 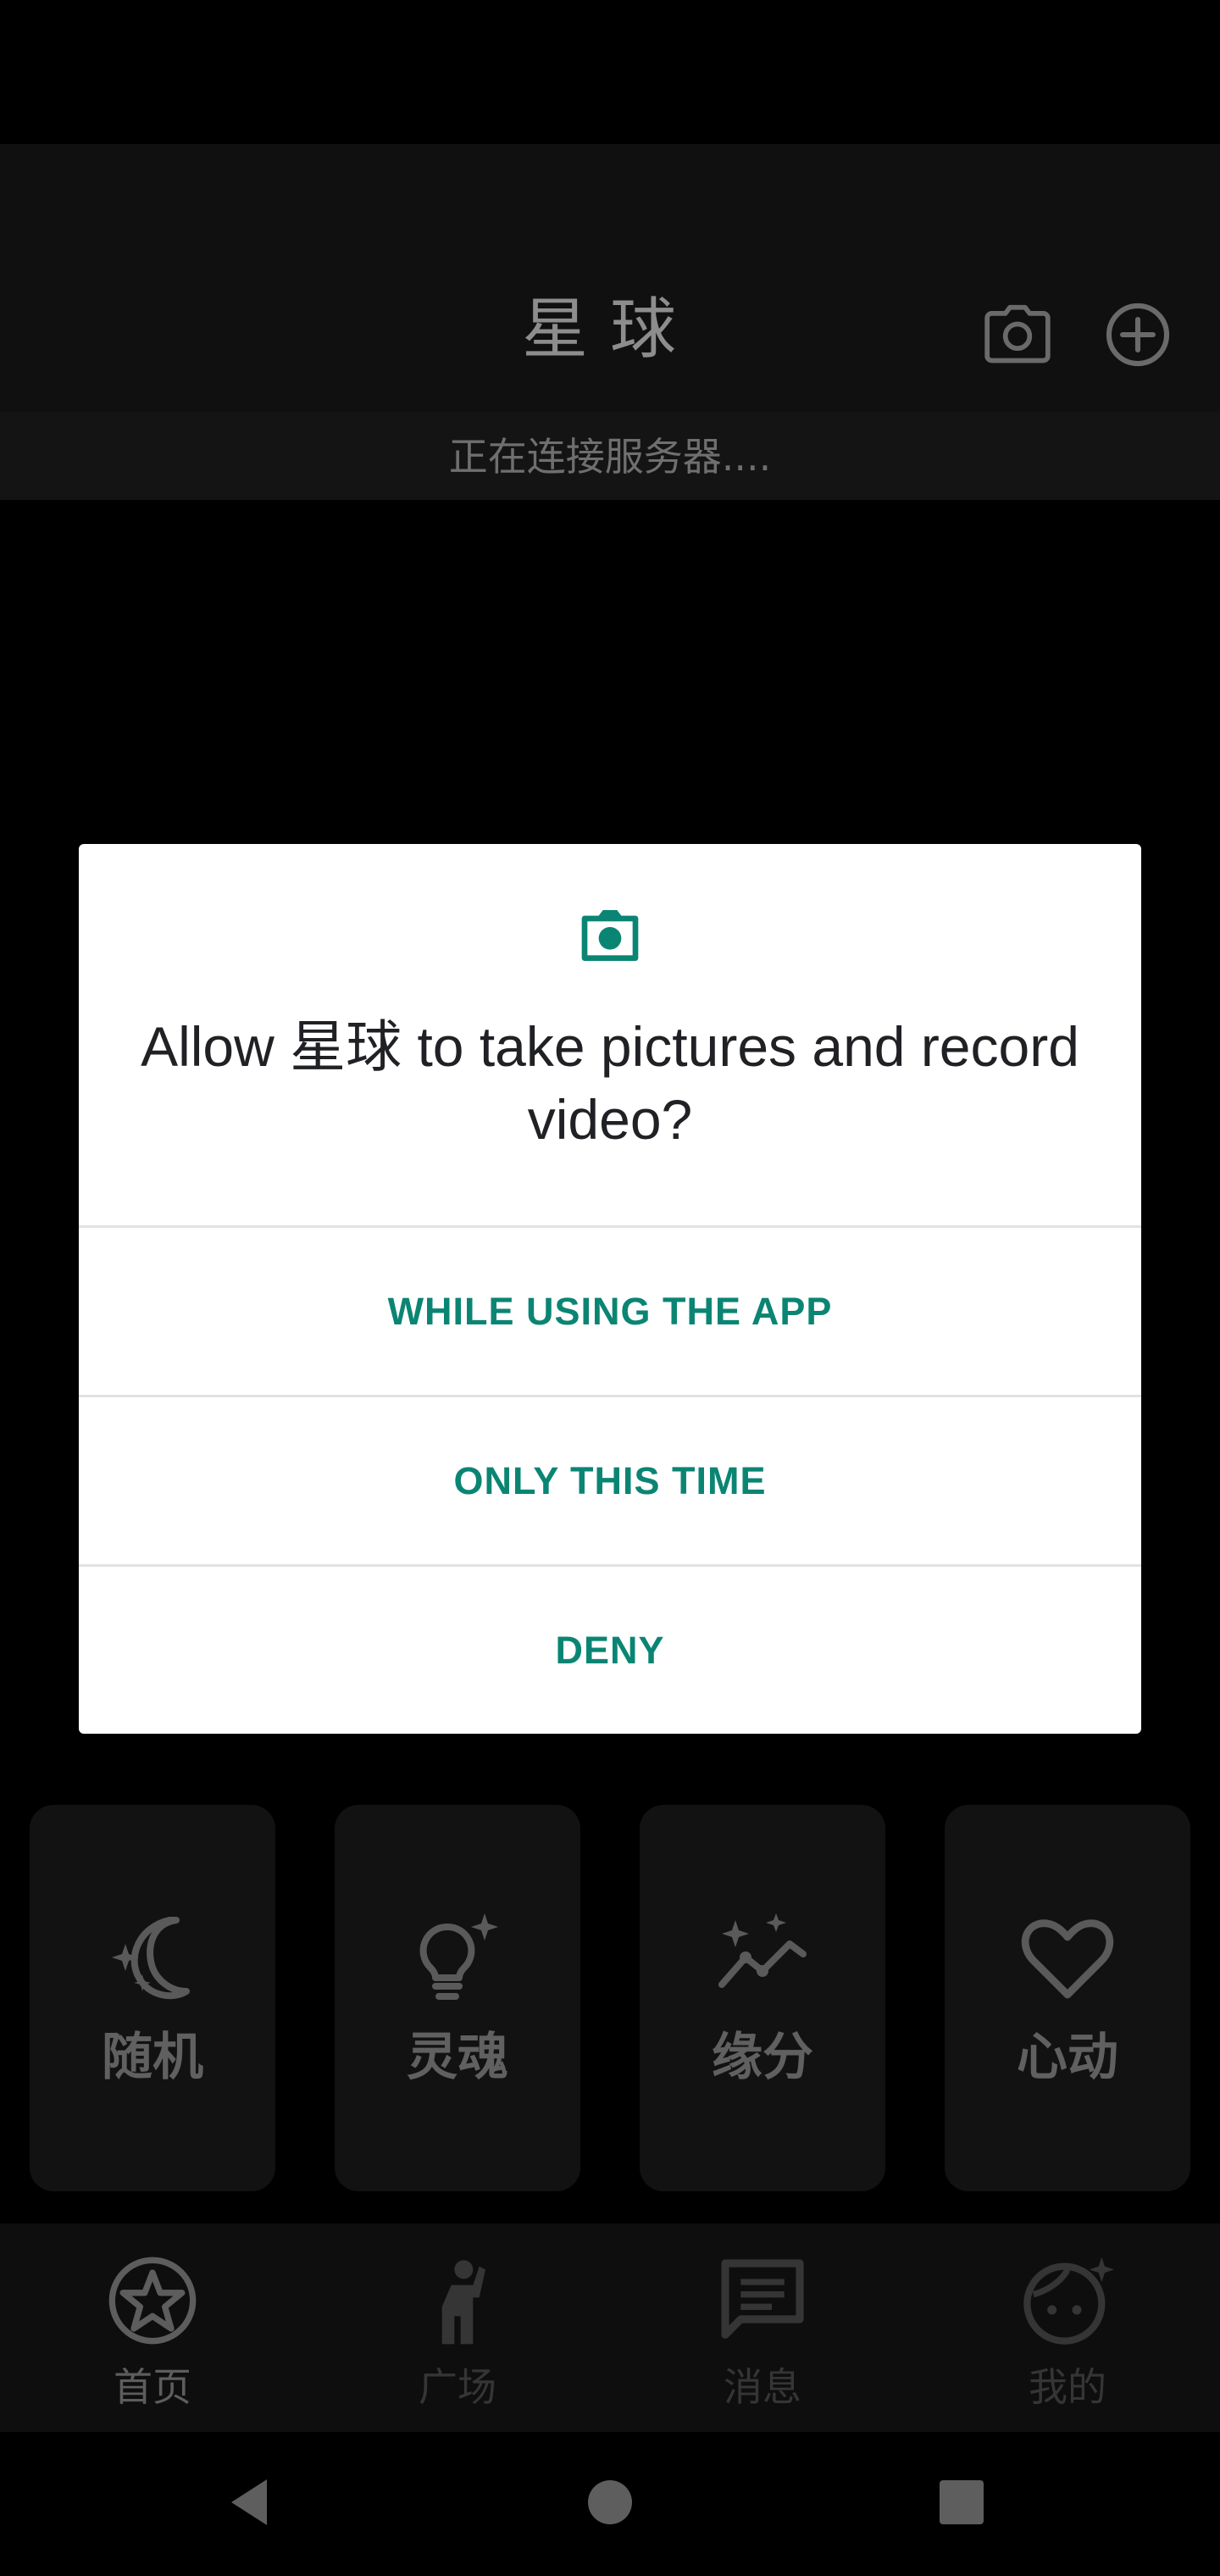 I want to click on feature-label: 灵魂, so click(x=457, y=2057).